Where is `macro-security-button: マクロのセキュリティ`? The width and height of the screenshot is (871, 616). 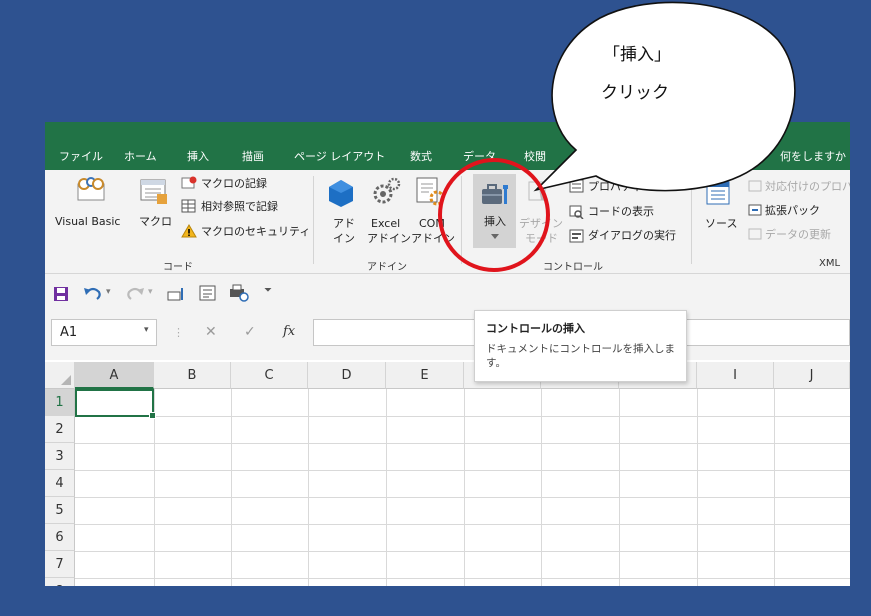
macro-security-button: マクロのセキュリティ is located at coordinates (255, 232).